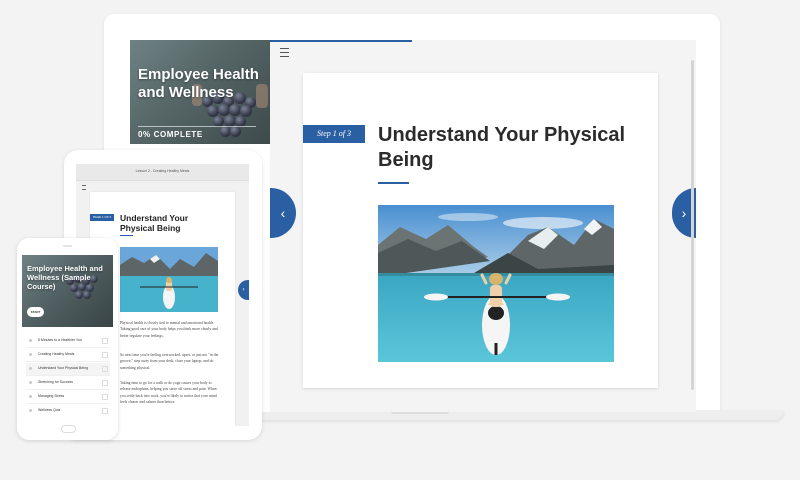  What do you see at coordinates (68, 341) in the screenshot?
I see `phone-lesson-item: 5 Minutes to a Healthier You` at bounding box center [68, 341].